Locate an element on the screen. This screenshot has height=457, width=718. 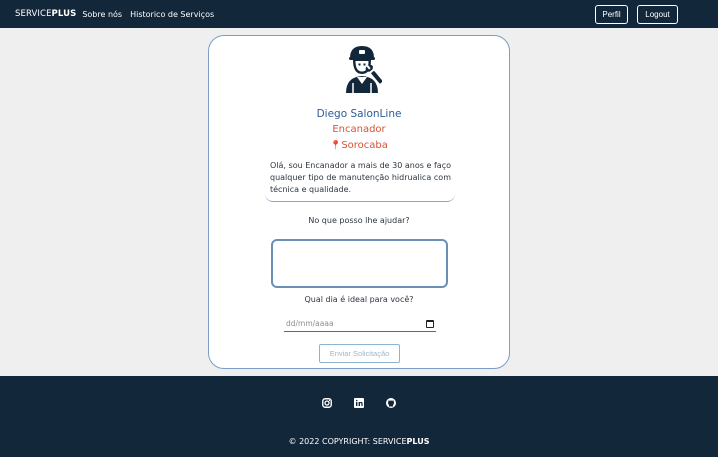
nav-link-sobre: Sobre nós is located at coordinates (102, 14).